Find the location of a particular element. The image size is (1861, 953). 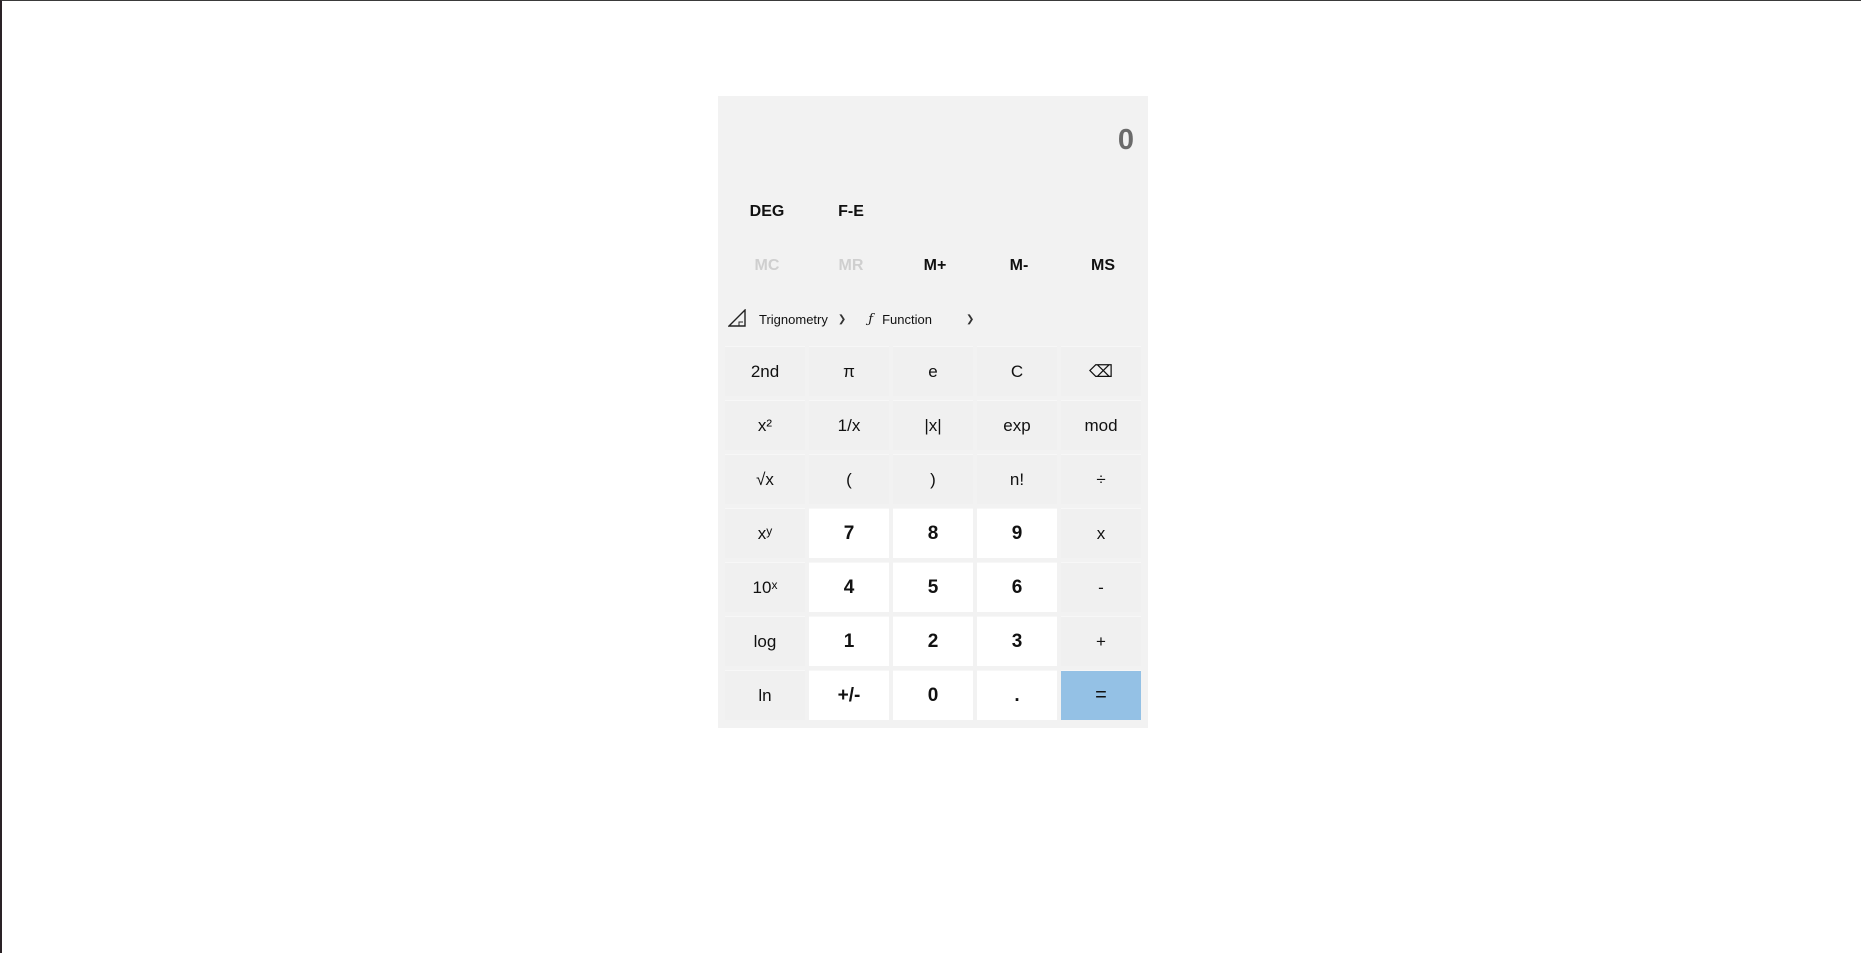

right-paren-button: ) is located at coordinates (933, 479).